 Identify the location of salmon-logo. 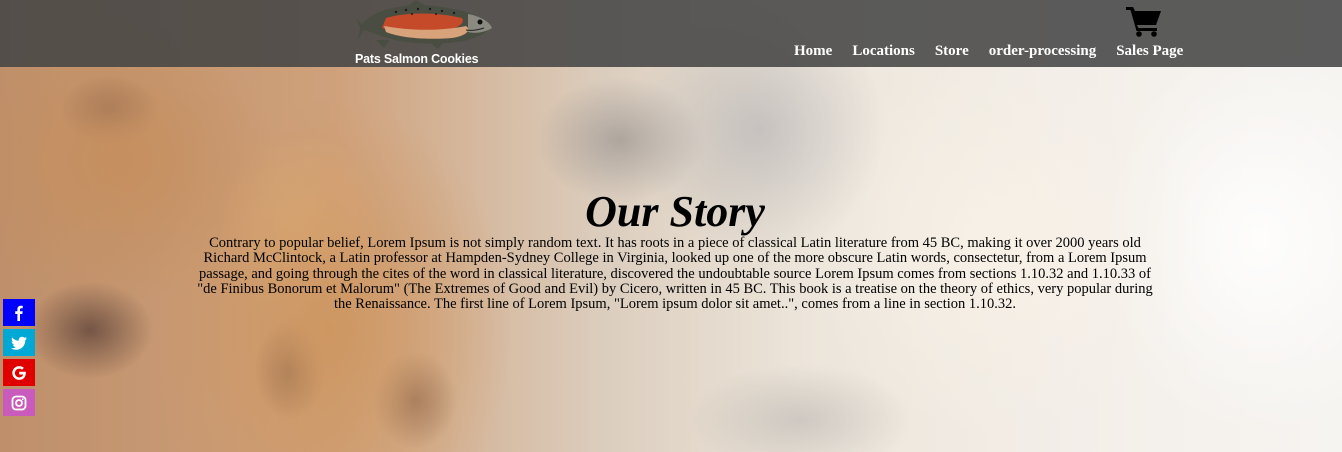
(424, 24).